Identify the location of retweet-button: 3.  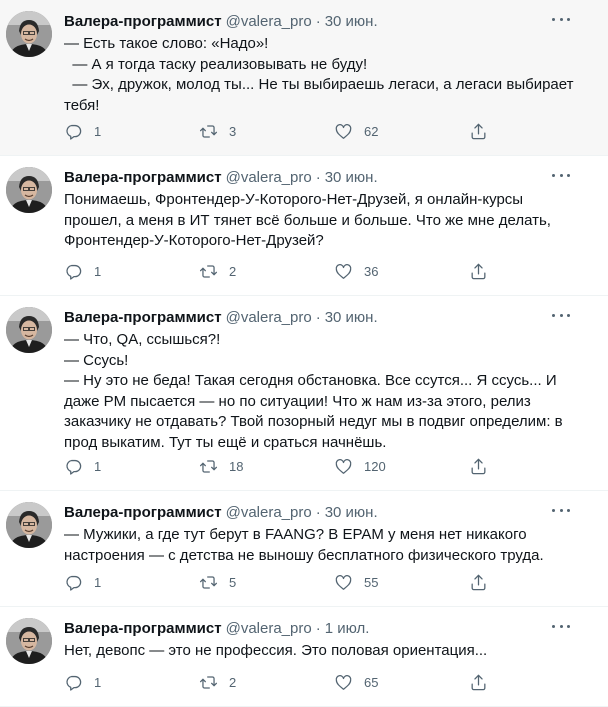
(266, 131).